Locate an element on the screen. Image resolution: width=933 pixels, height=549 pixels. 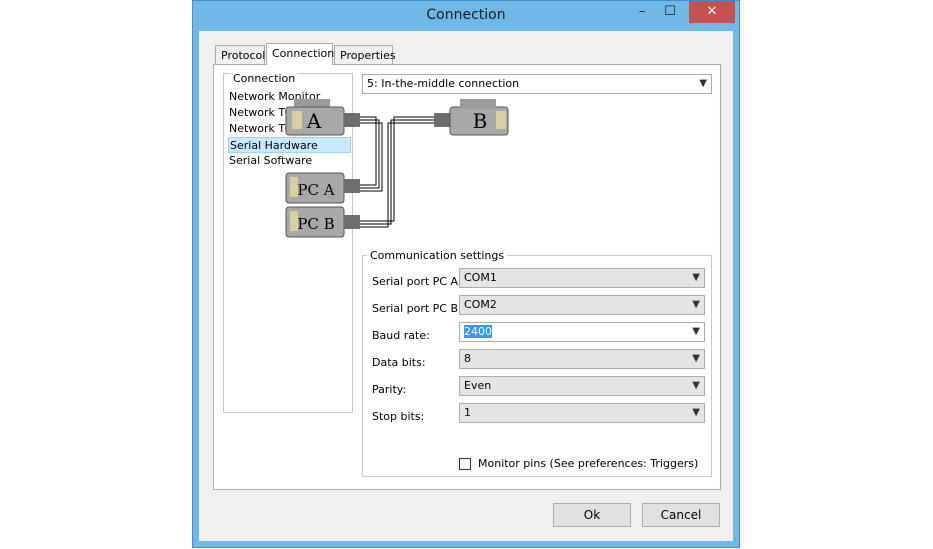
connection-mode-select: 5: In-the-middle connection ▼ is located at coordinates (537, 84).